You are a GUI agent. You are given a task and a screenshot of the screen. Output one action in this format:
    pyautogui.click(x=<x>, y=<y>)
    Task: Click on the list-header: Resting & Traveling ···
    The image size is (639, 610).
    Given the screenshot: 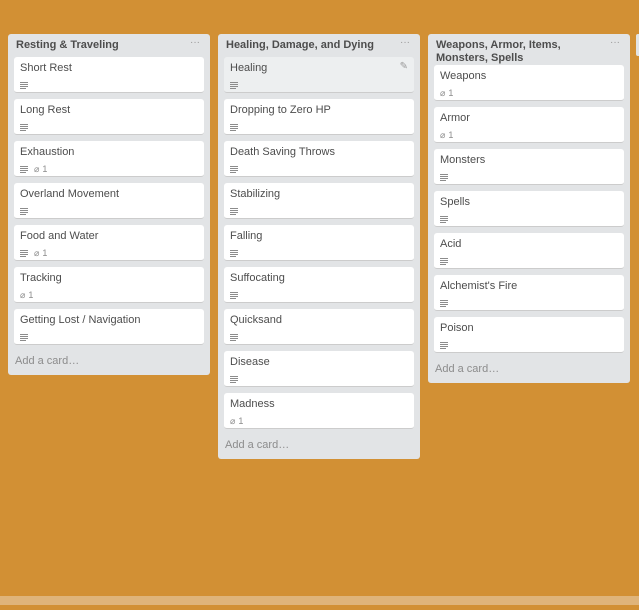 What is the action you would take?
    pyautogui.click(x=109, y=45)
    